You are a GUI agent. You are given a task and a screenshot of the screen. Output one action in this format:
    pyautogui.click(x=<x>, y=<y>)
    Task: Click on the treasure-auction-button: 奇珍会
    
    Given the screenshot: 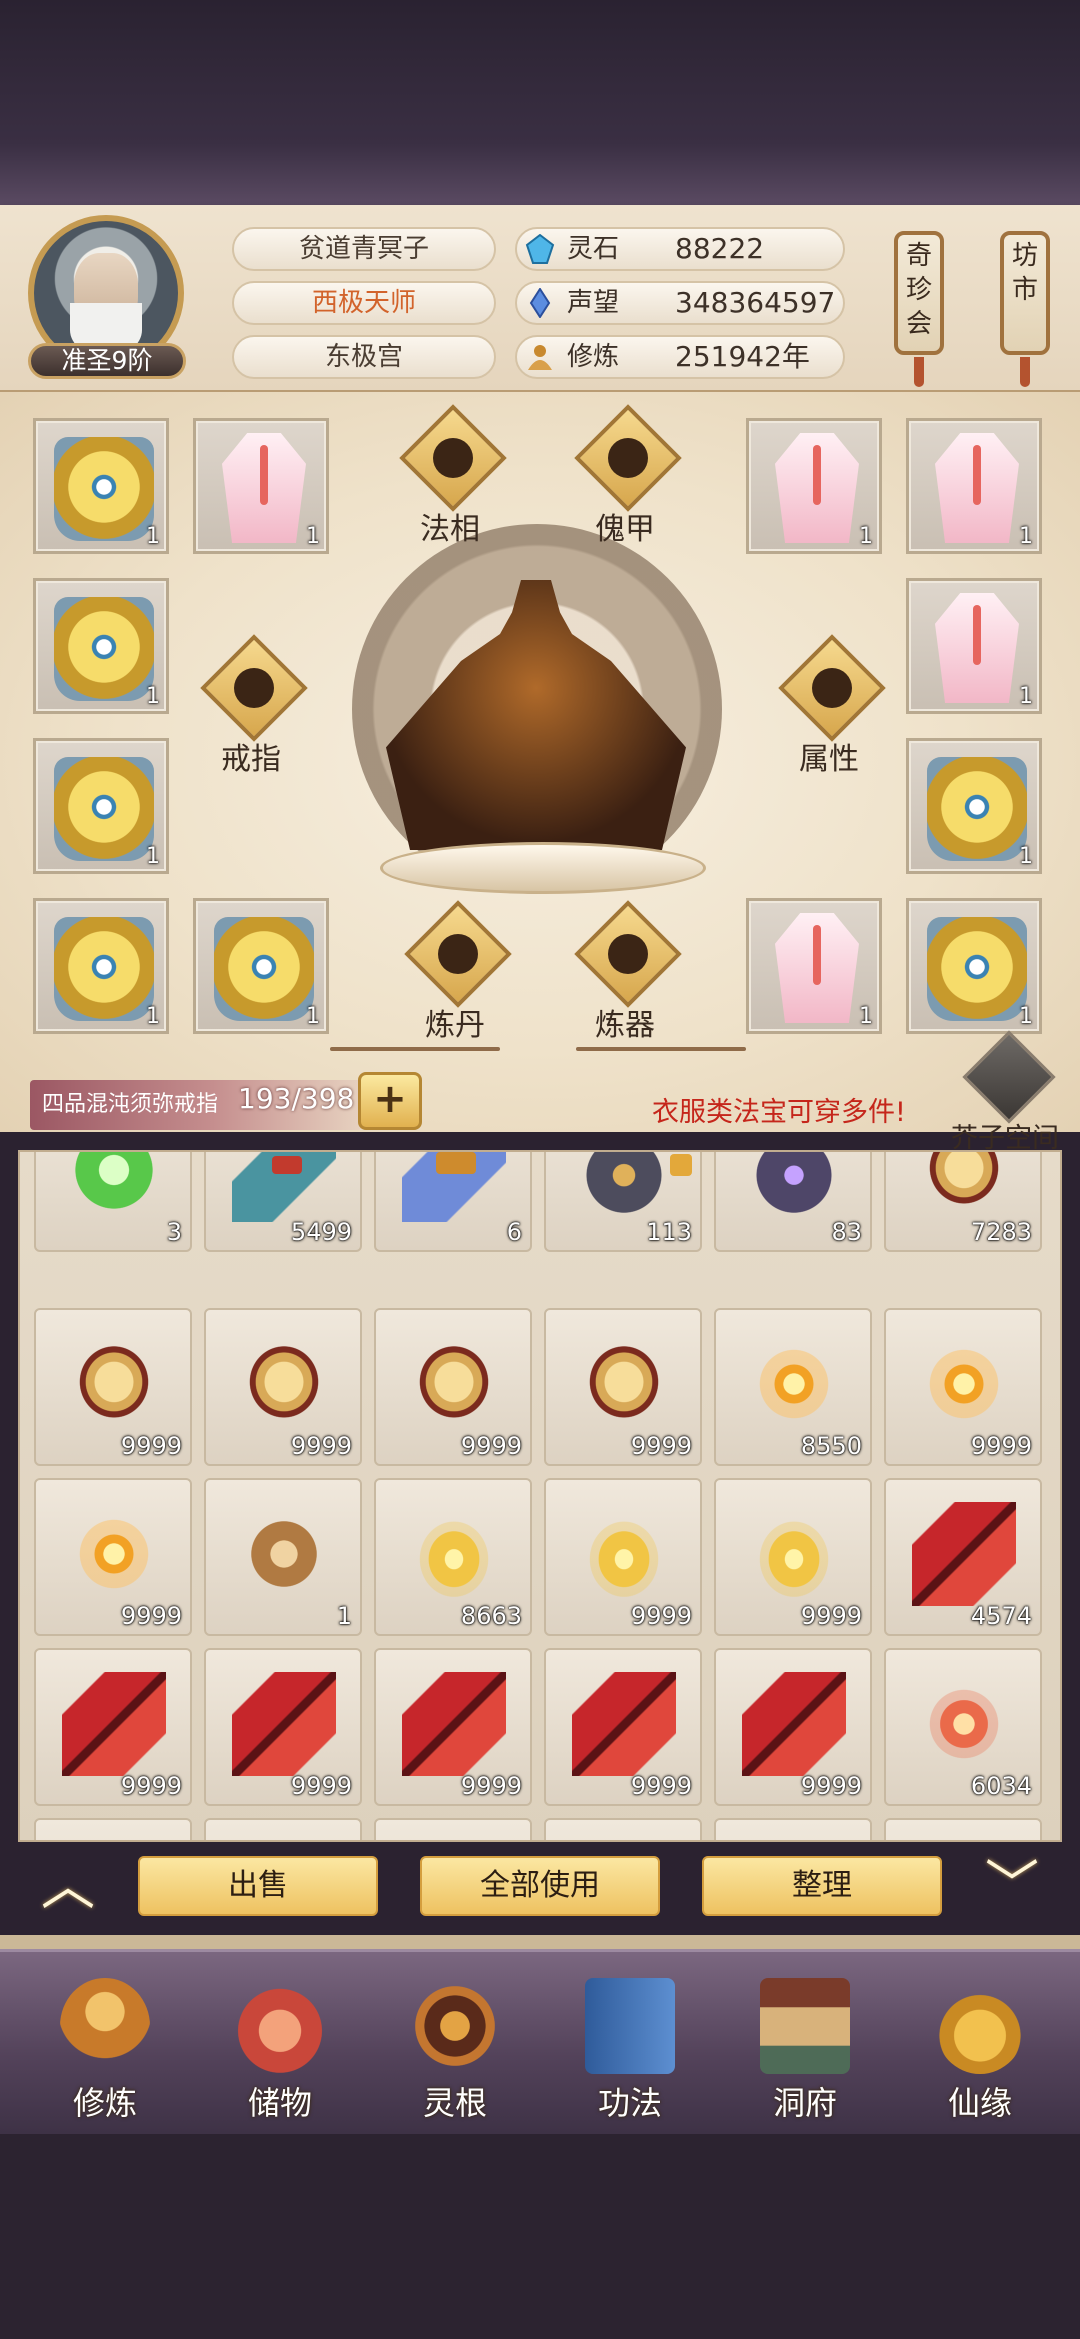 What is the action you would take?
    pyautogui.click(x=919, y=309)
    